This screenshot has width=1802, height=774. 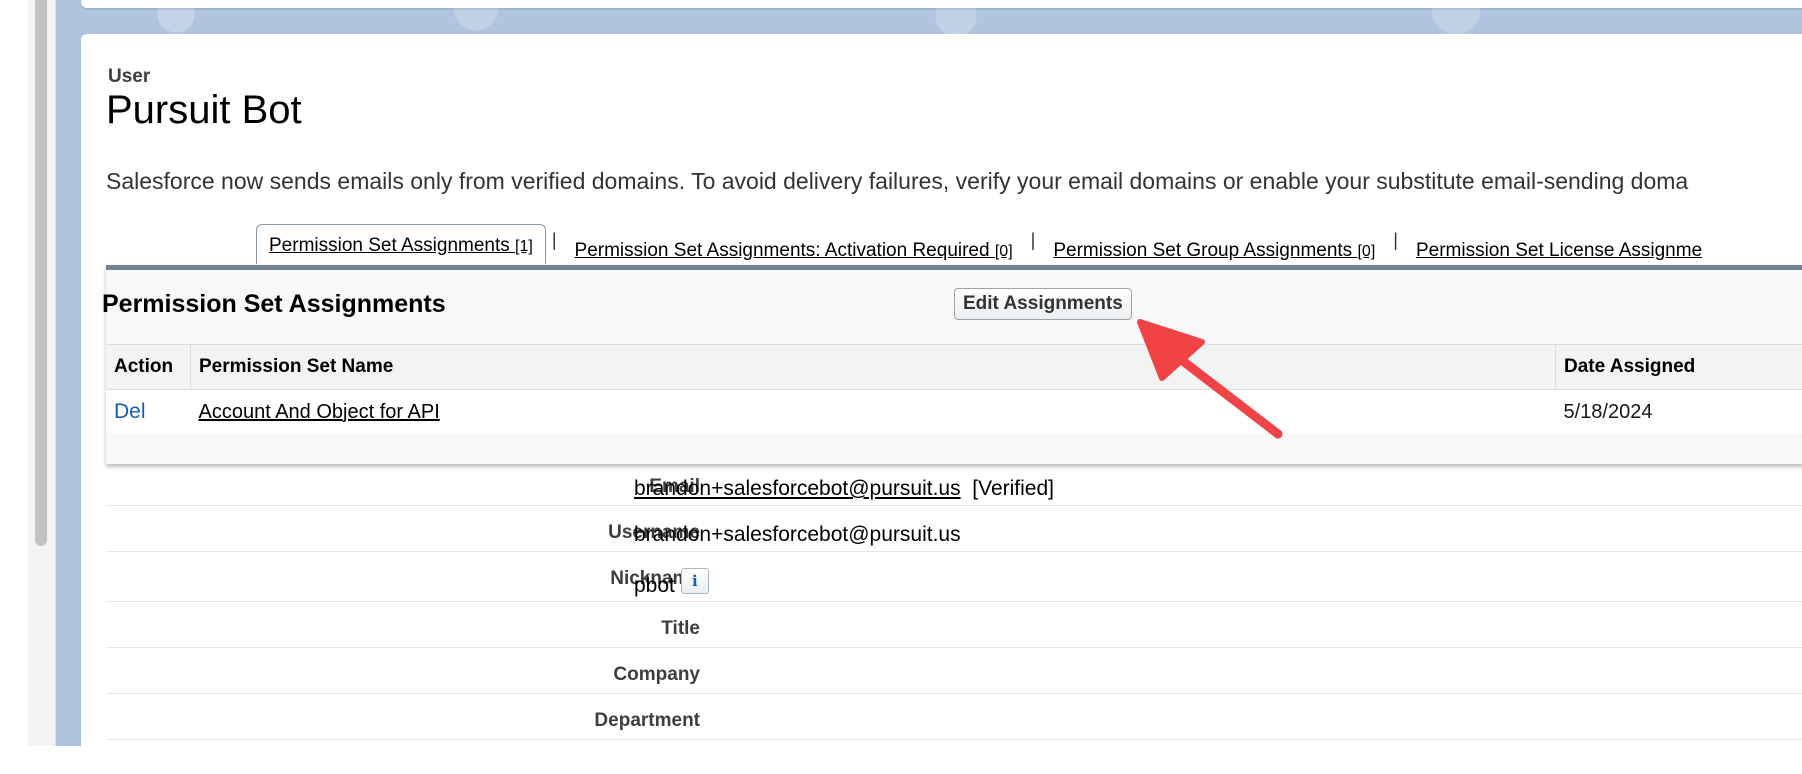 What do you see at coordinates (148, 367) in the screenshot?
I see `column-header-action: Action` at bounding box center [148, 367].